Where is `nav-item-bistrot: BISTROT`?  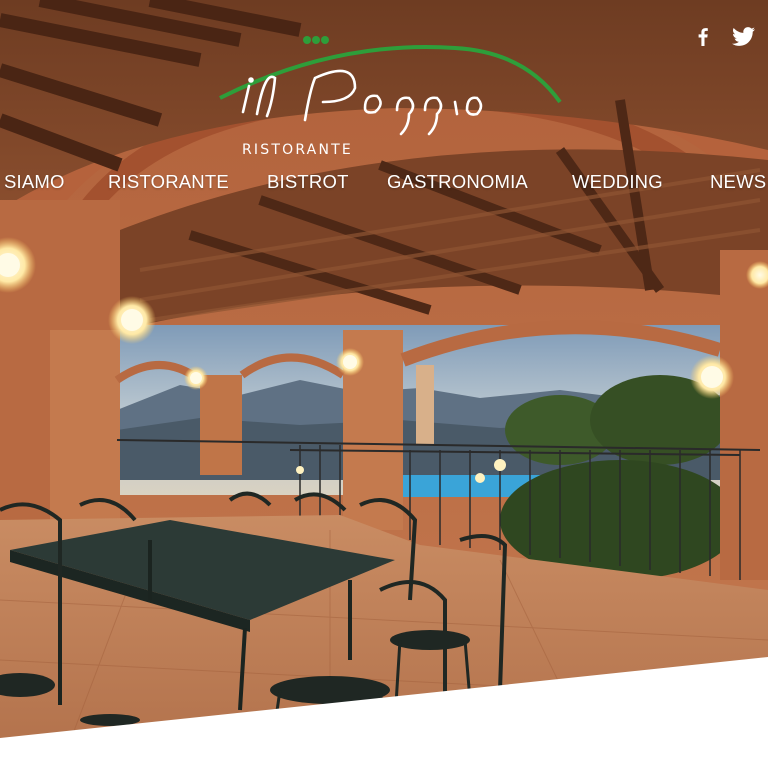 nav-item-bistrot: BISTROT is located at coordinates (308, 182).